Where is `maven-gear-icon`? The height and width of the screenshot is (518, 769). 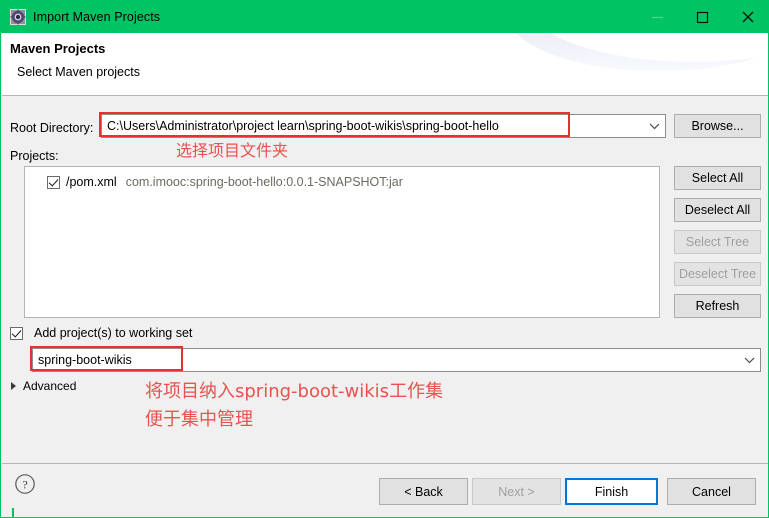 maven-gear-icon is located at coordinates (18, 17).